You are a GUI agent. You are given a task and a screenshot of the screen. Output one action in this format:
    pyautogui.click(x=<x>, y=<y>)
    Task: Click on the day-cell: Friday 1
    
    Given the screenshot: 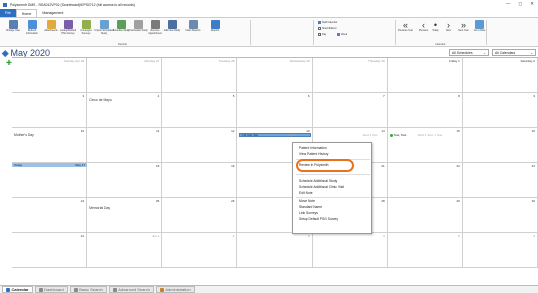 What is the action you would take?
    pyautogui.click(x=425, y=75)
    